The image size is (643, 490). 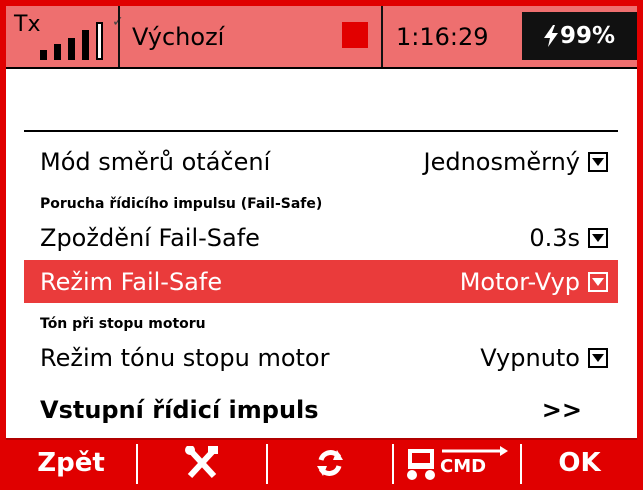 What do you see at coordinates (355, 35) in the screenshot?
I see `record-indicator` at bounding box center [355, 35].